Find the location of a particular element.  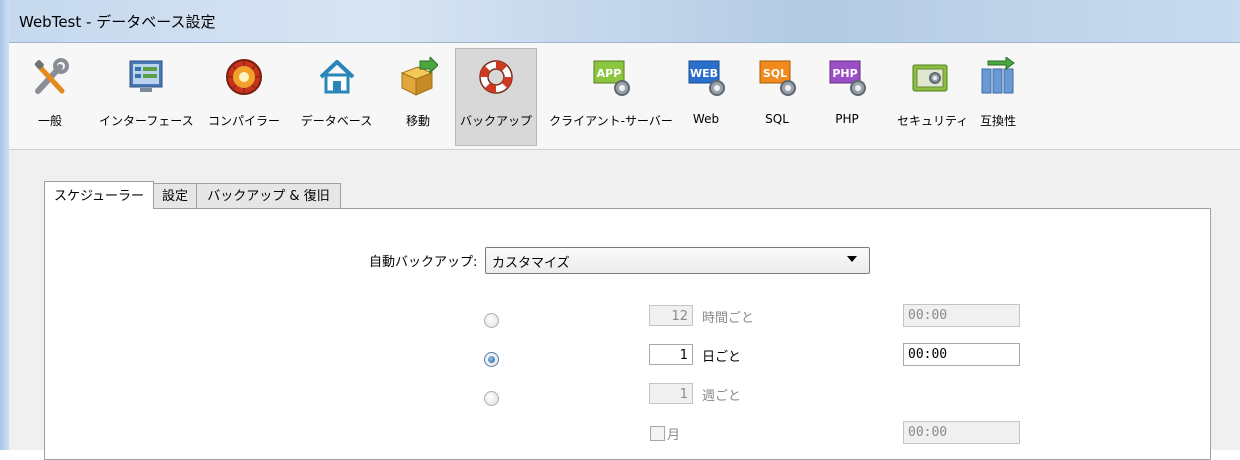

tool-php: PHP PHP is located at coordinates (847, 97).